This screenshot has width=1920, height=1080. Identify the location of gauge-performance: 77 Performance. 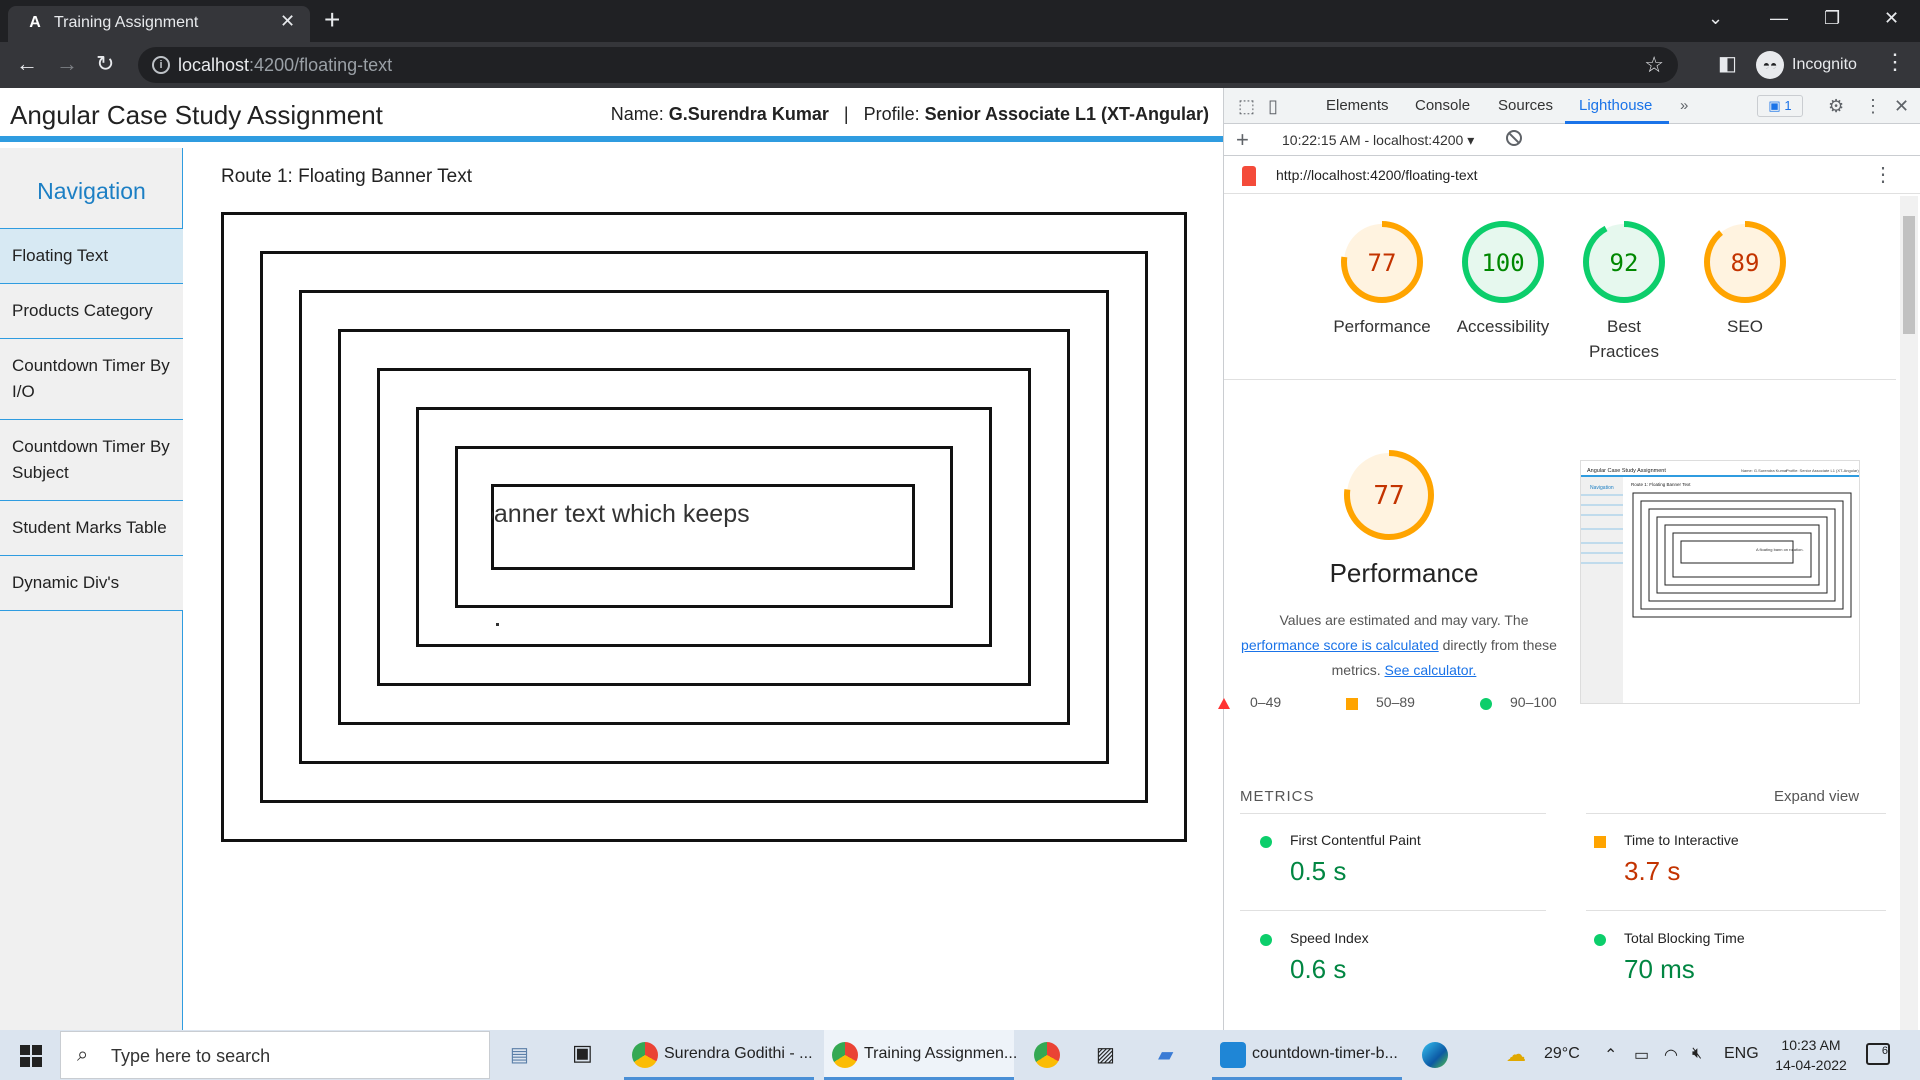
(1382, 279).